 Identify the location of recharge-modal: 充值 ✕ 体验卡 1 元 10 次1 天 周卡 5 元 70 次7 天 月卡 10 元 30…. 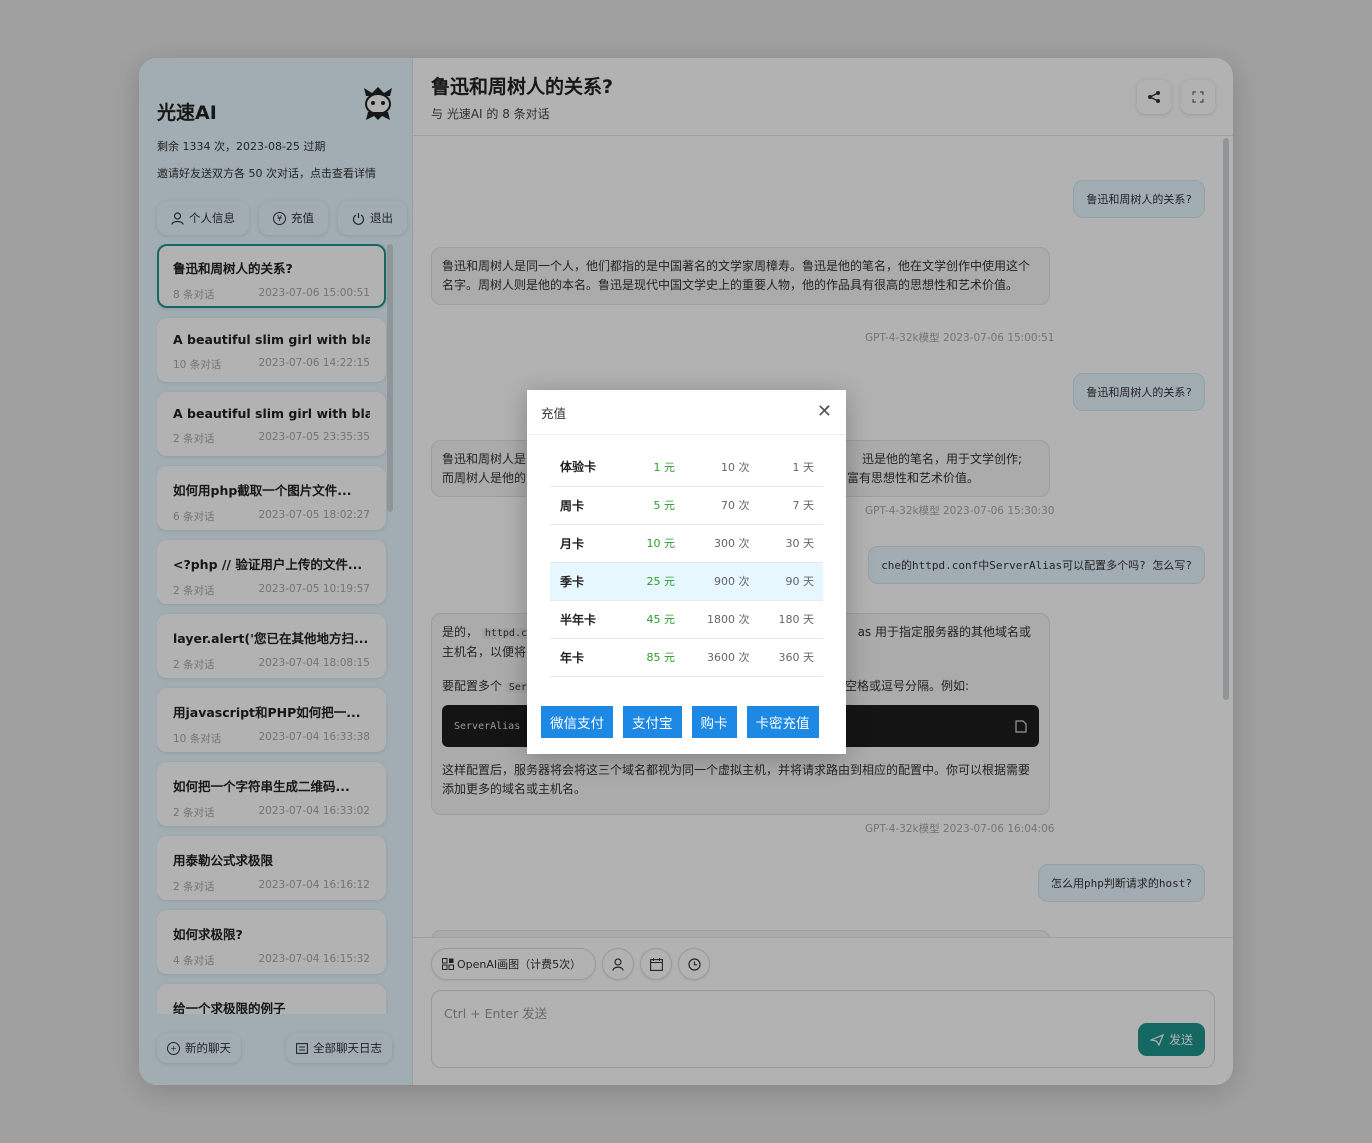
(686, 572).